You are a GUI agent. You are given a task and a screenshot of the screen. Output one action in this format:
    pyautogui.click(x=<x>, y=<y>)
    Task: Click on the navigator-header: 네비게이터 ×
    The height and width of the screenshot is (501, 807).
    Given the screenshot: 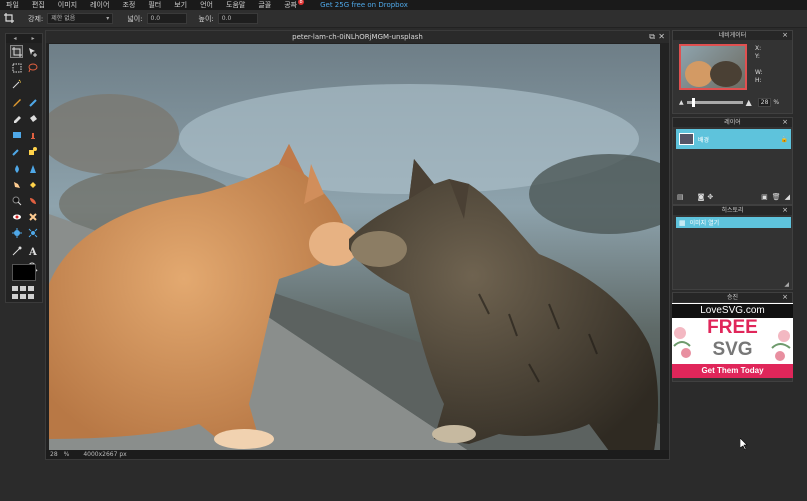 What is the action you would take?
    pyautogui.click(x=732, y=35)
    